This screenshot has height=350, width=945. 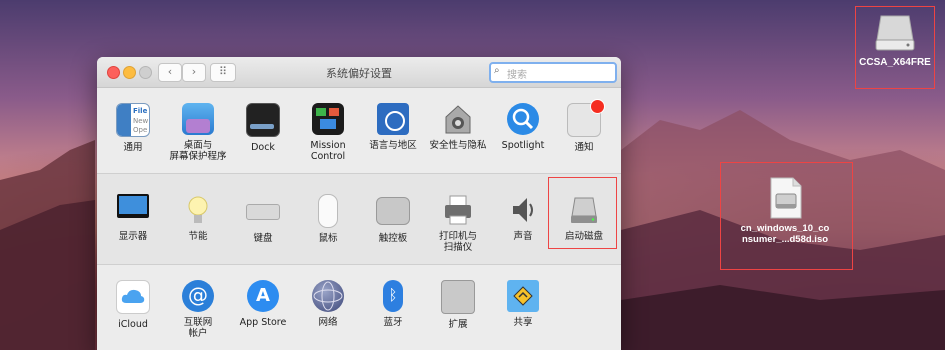 I want to click on display-icon, so click(x=133, y=206).